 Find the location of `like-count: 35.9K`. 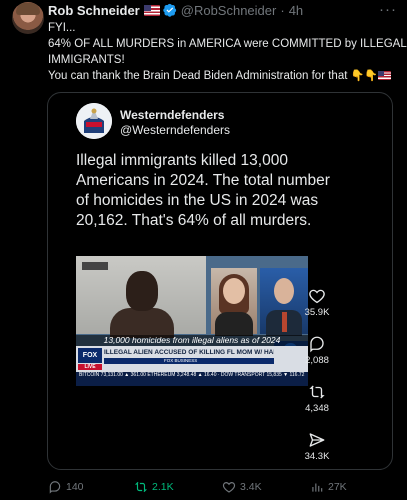

like-count: 35.9K is located at coordinates (317, 312).